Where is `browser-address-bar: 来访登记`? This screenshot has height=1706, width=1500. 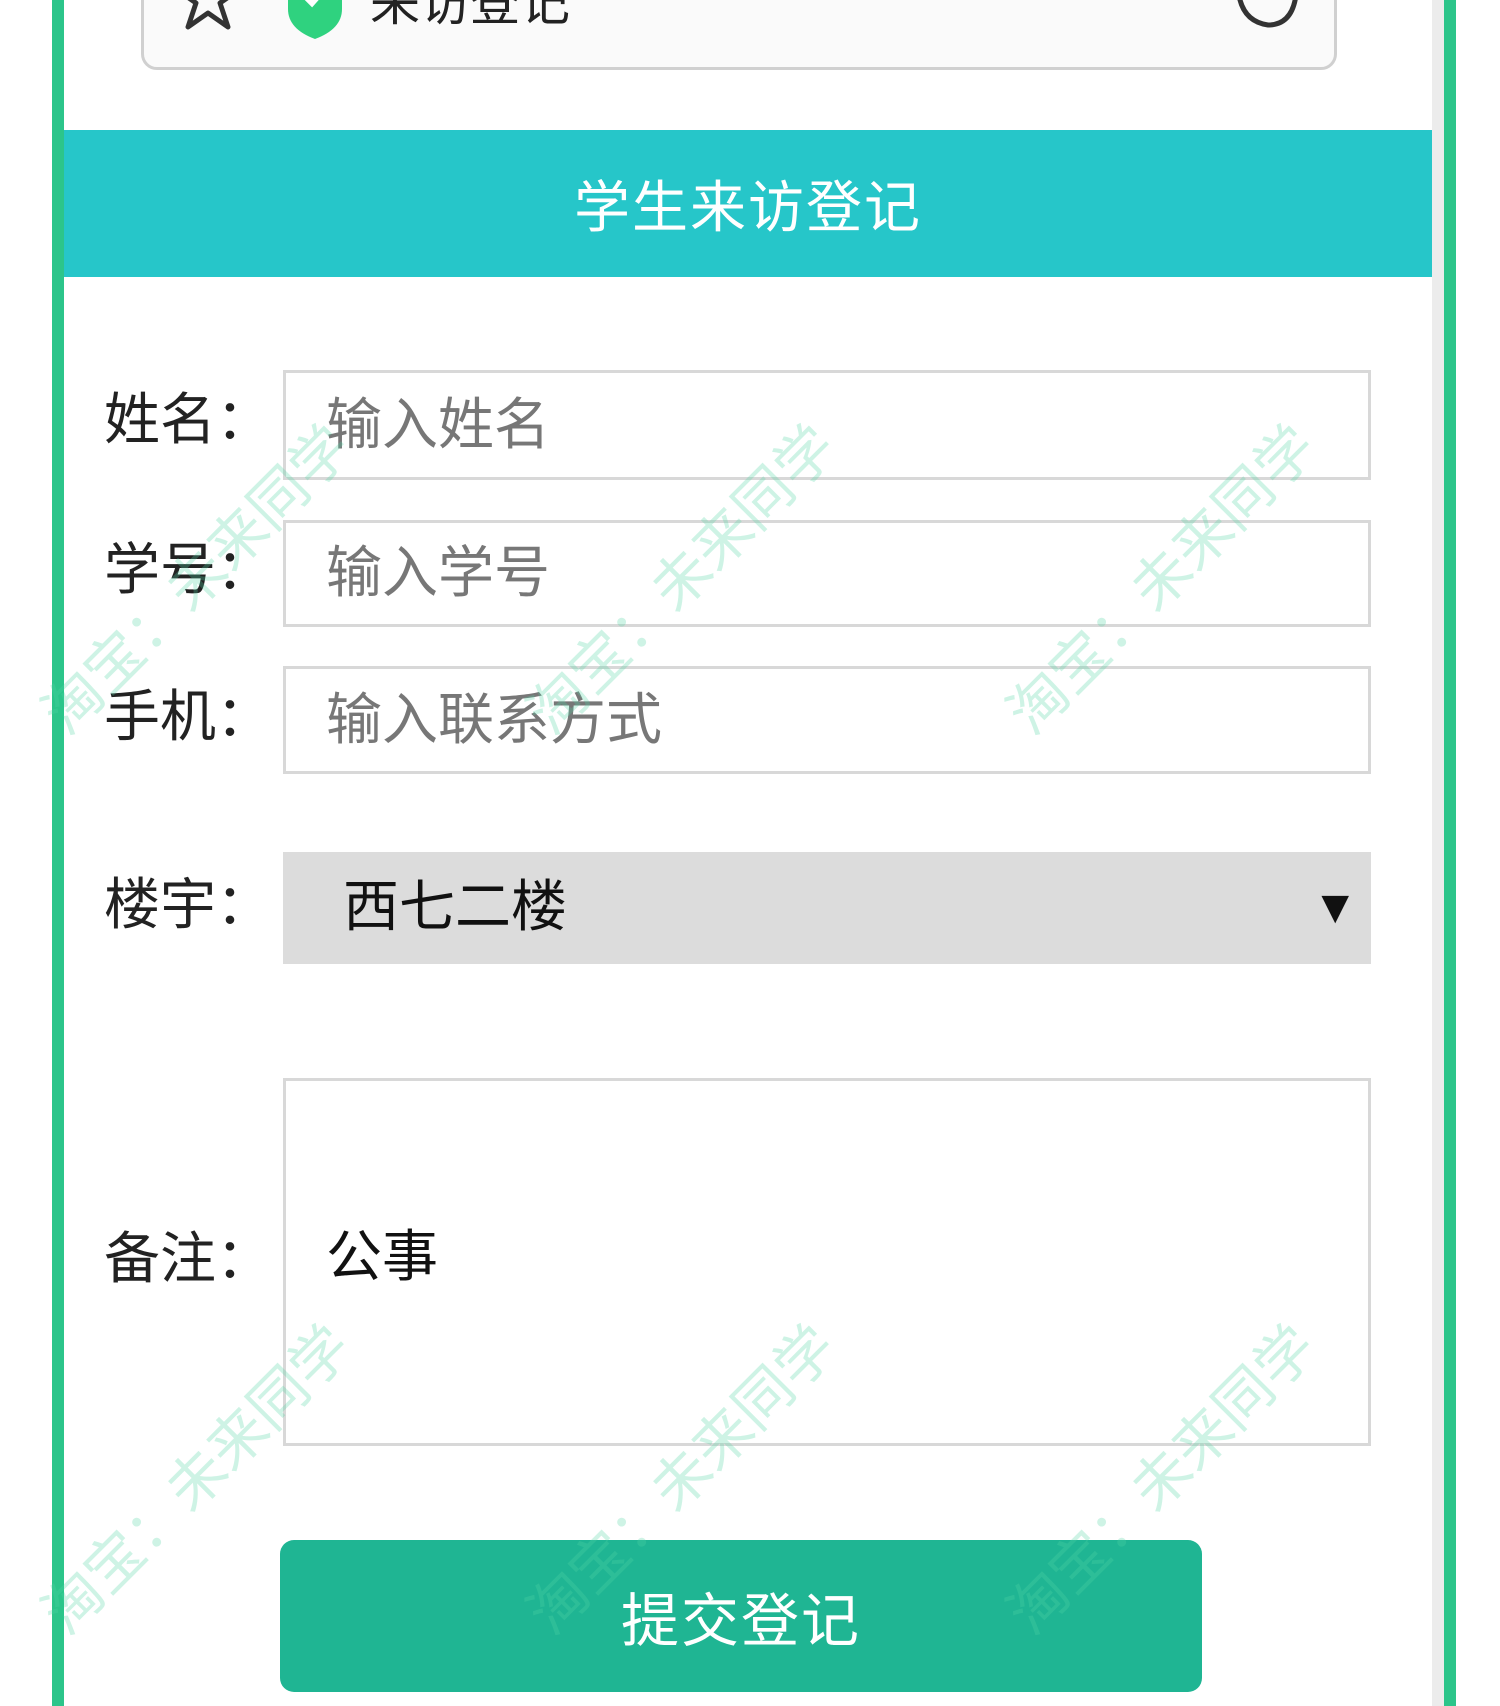 browser-address-bar: 来访登记 is located at coordinates (739, 35).